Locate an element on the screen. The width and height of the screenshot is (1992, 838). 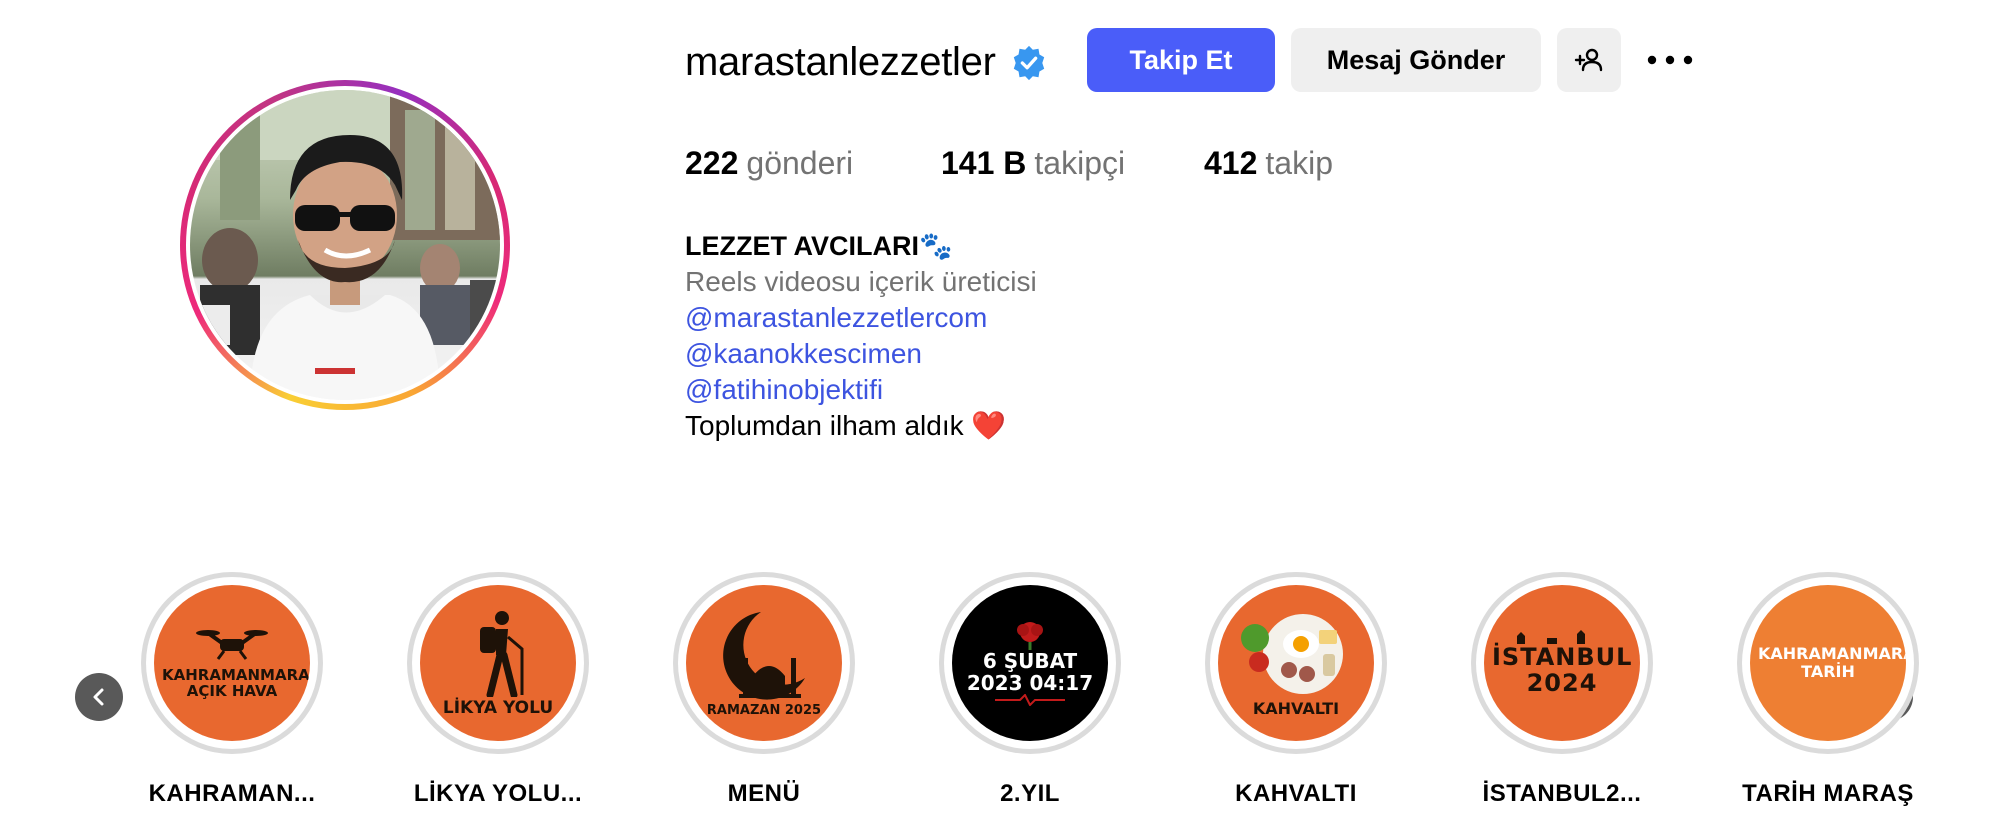
following-stat: 412 takip is located at coordinates (1268, 163).